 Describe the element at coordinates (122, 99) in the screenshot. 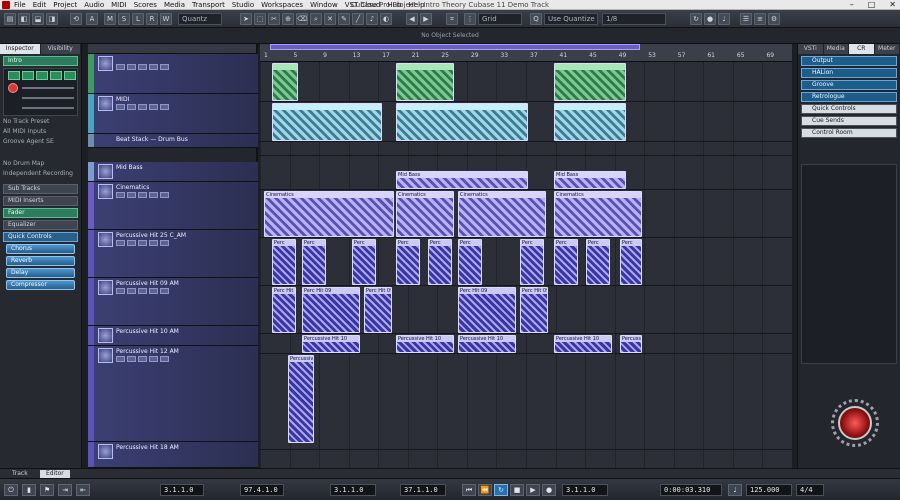

I see `track-name: MIDI` at that location.